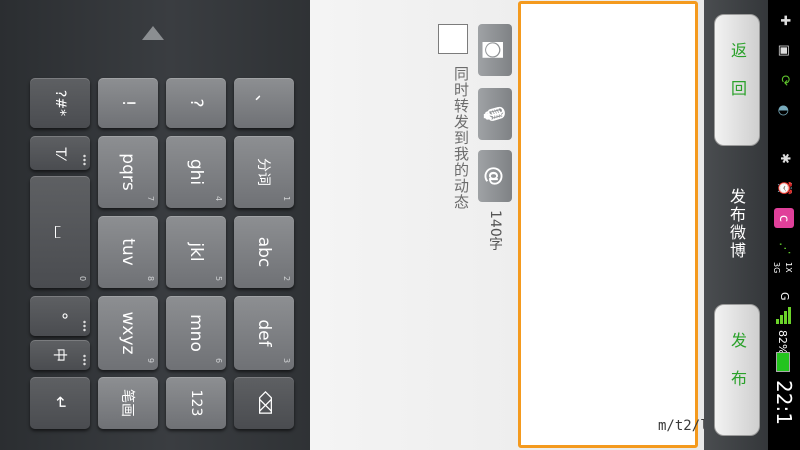  I want to click on key-number: 0, so click(82, 278).